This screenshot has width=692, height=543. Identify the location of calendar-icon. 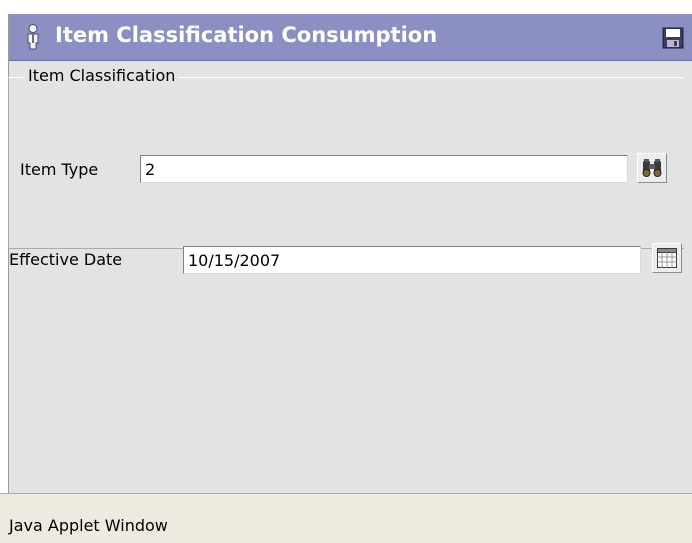
(667, 258).